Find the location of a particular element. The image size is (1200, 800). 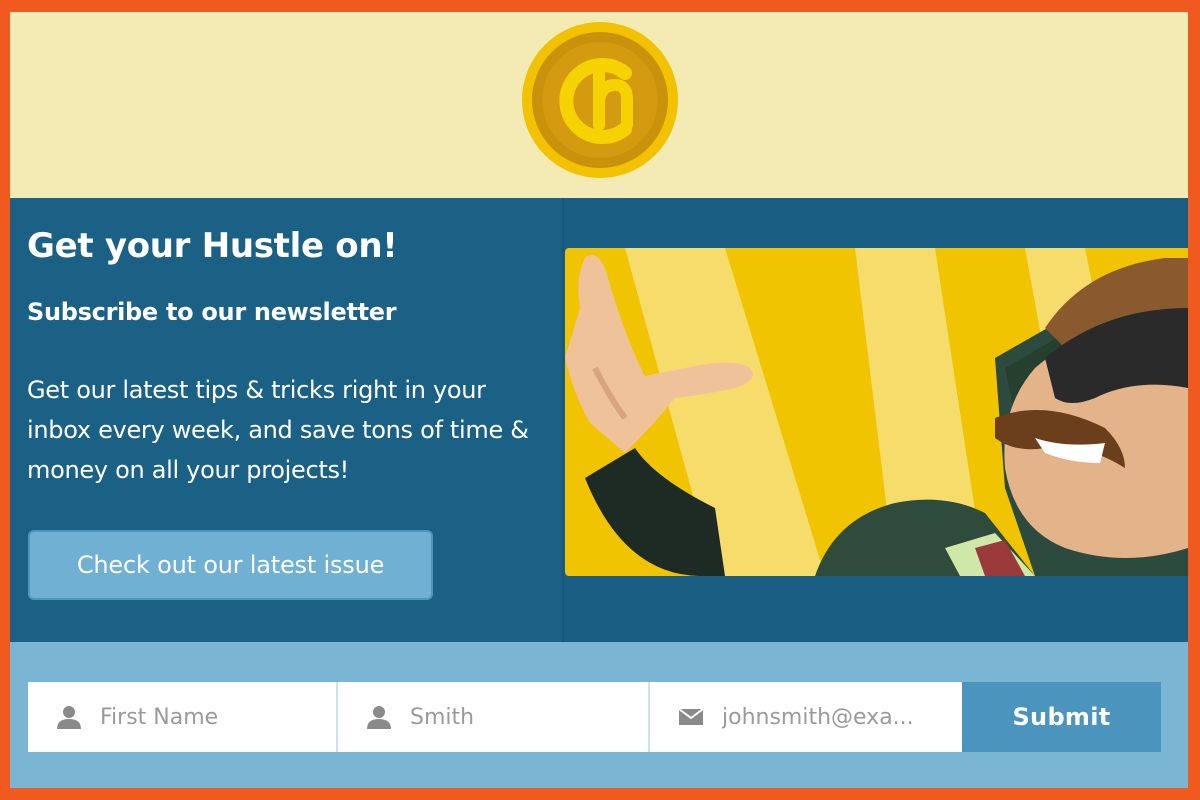

latest-issue-button: Check out our latest issue is located at coordinates (230, 565).